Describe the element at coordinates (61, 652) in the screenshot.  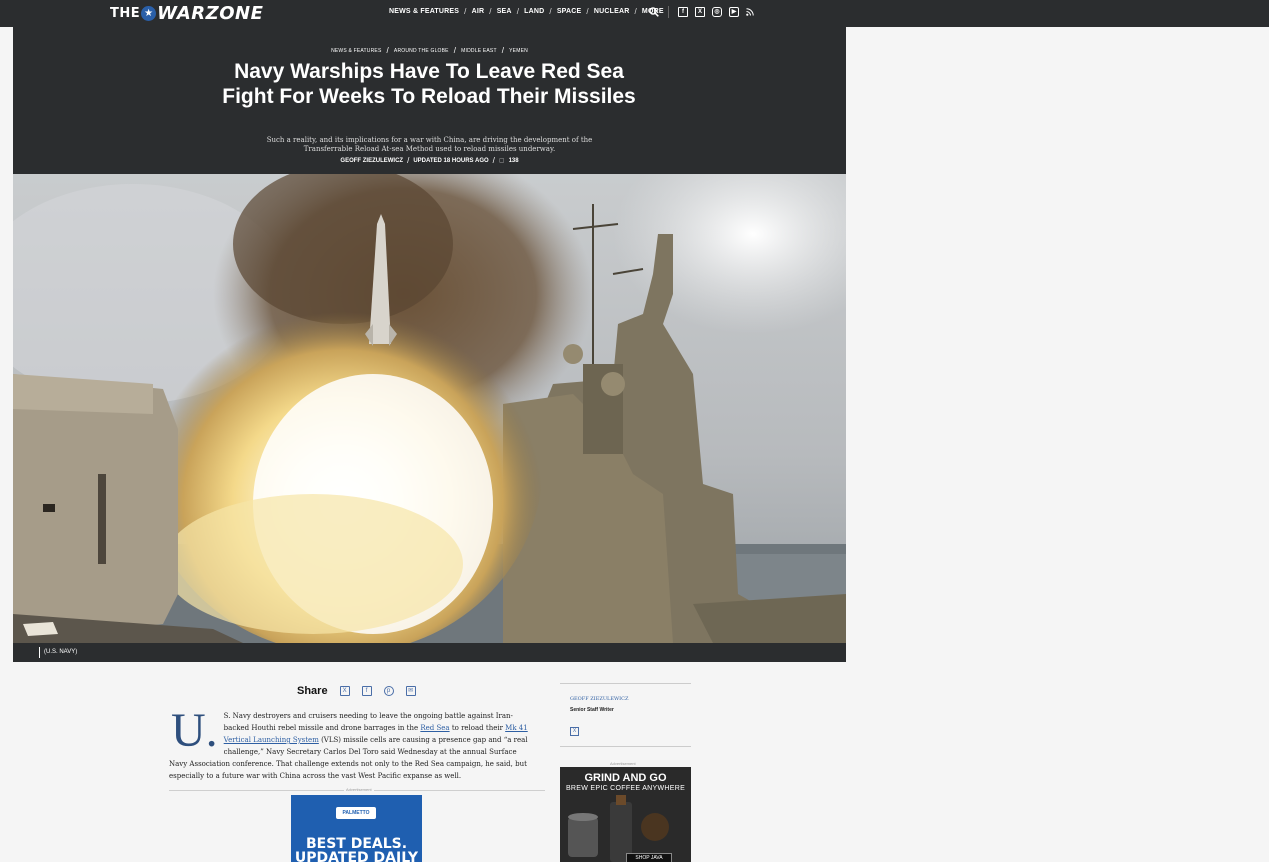
I see `photo-credit: (U.S. NAVY)` at that location.